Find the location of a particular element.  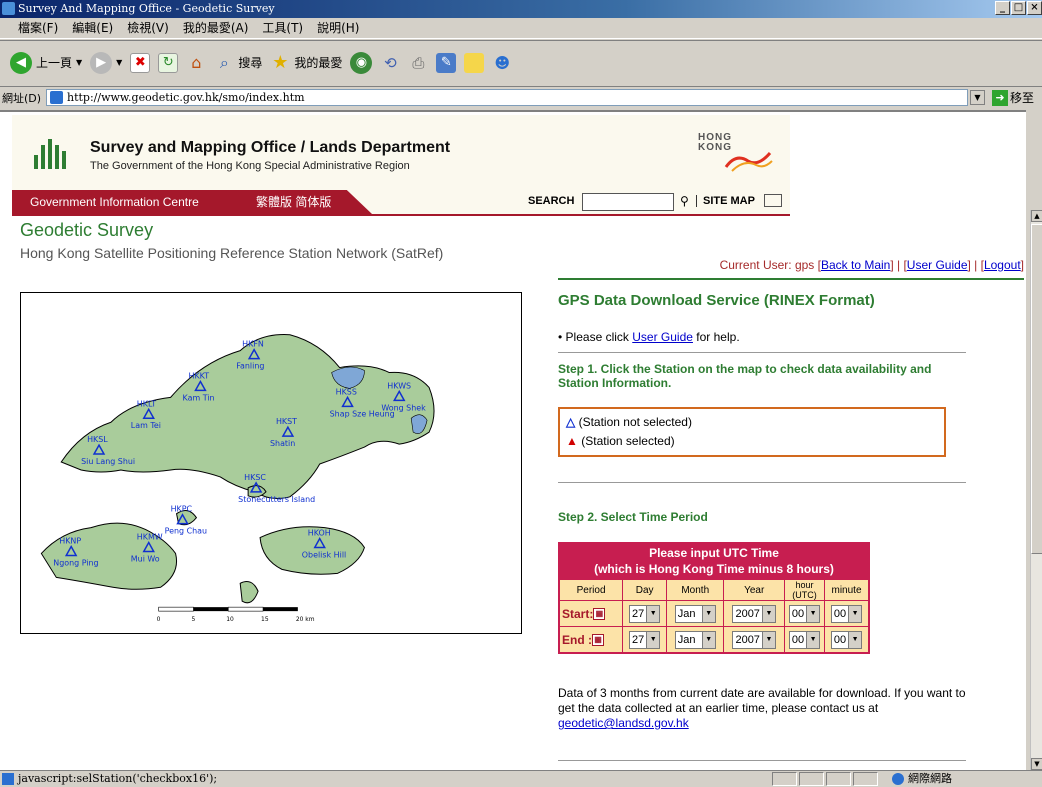

refresh-icon: ↻ is located at coordinates (168, 62).